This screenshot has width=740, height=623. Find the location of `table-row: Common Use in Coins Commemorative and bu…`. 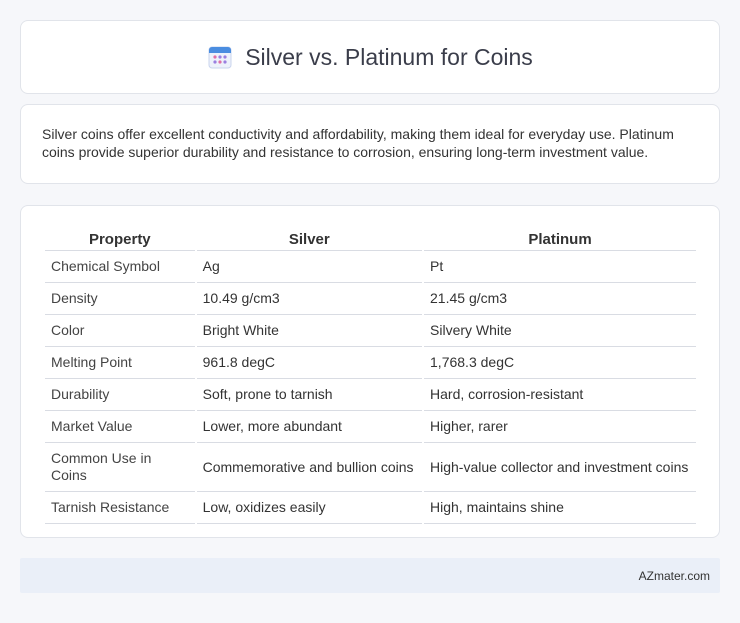

table-row: Common Use in Coins Commemorative and bu… is located at coordinates (370, 467).